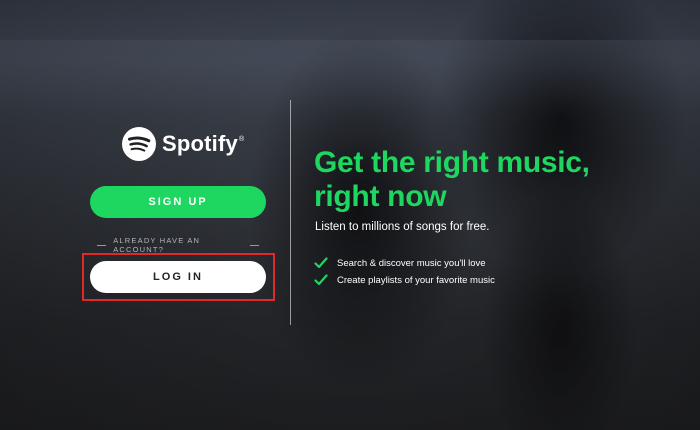  I want to click on headline-line-1: Get the right music,, so click(452, 162).